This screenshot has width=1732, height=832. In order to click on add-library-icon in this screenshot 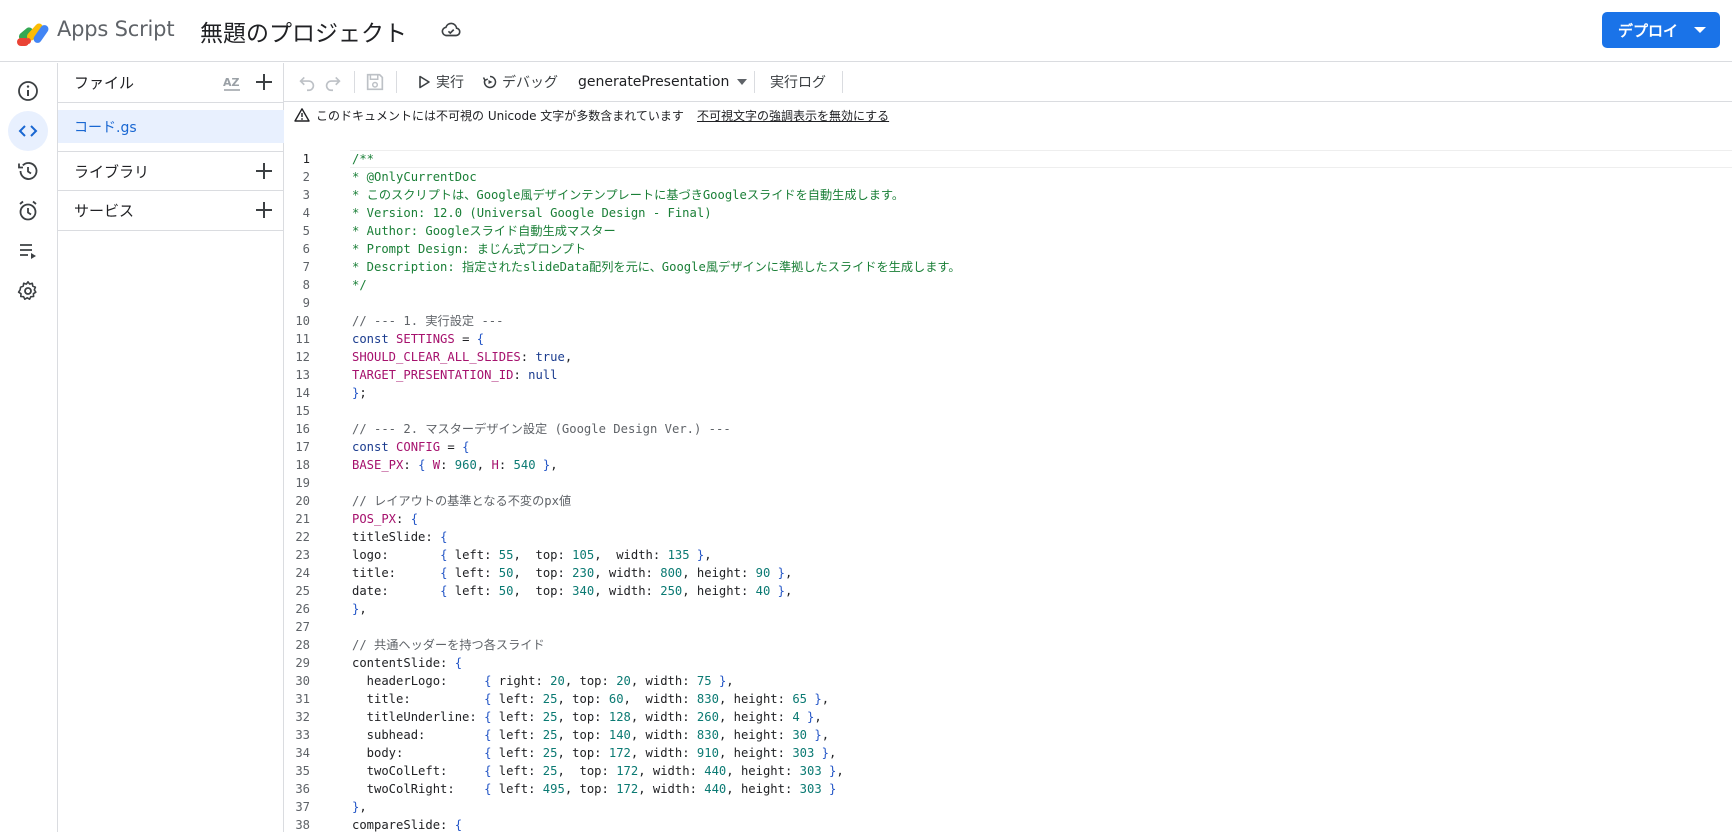, I will do `click(264, 171)`.